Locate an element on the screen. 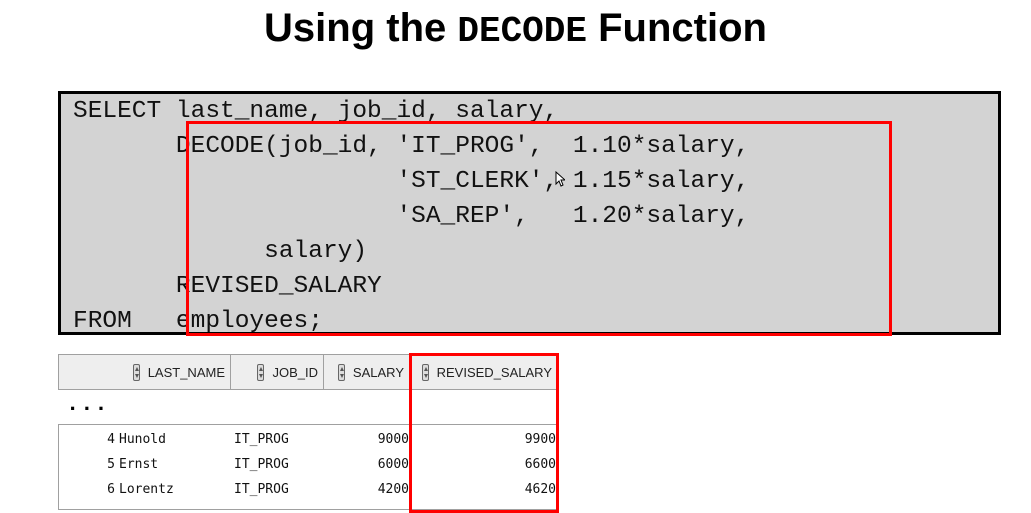  cell-salary: 6000 is located at coordinates (393, 464).